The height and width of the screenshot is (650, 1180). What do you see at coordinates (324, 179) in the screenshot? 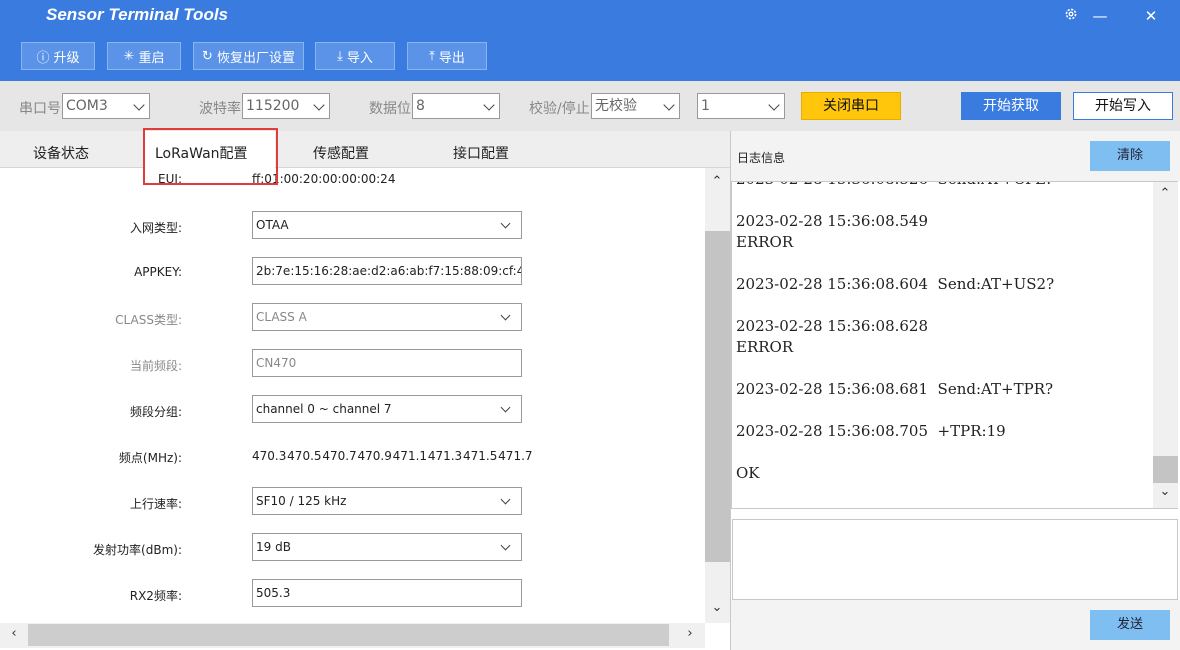
I see `eui-value: ff:01:00:20:00:00:00:24` at bounding box center [324, 179].